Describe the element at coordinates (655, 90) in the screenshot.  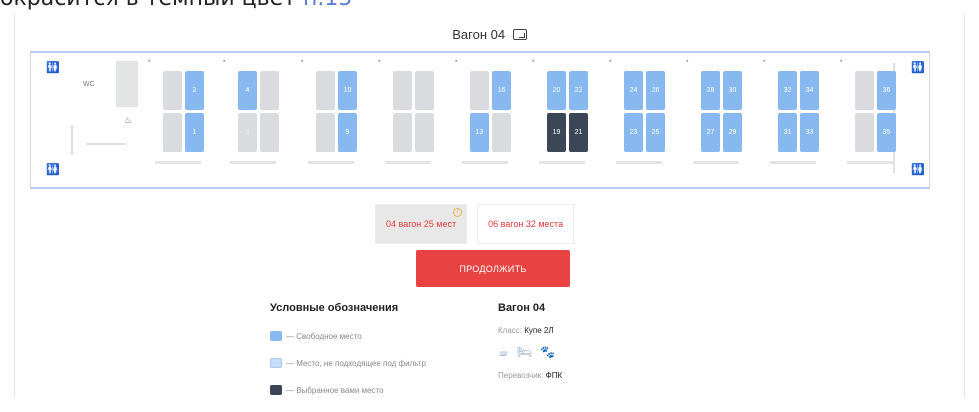
I see `seat: 26` at that location.